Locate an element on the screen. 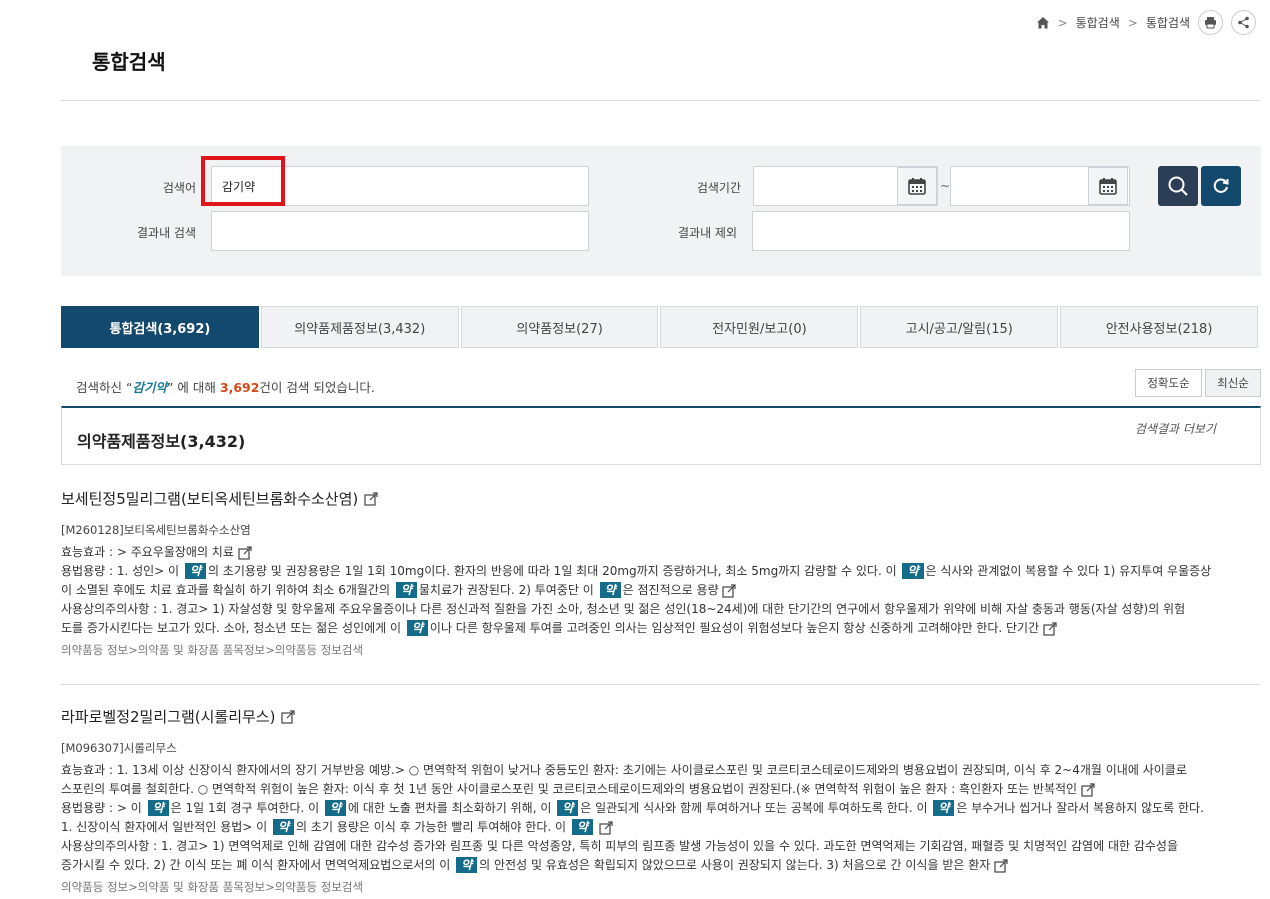  keyword-input-value: 감기약 is located at coordinates (239, 186).